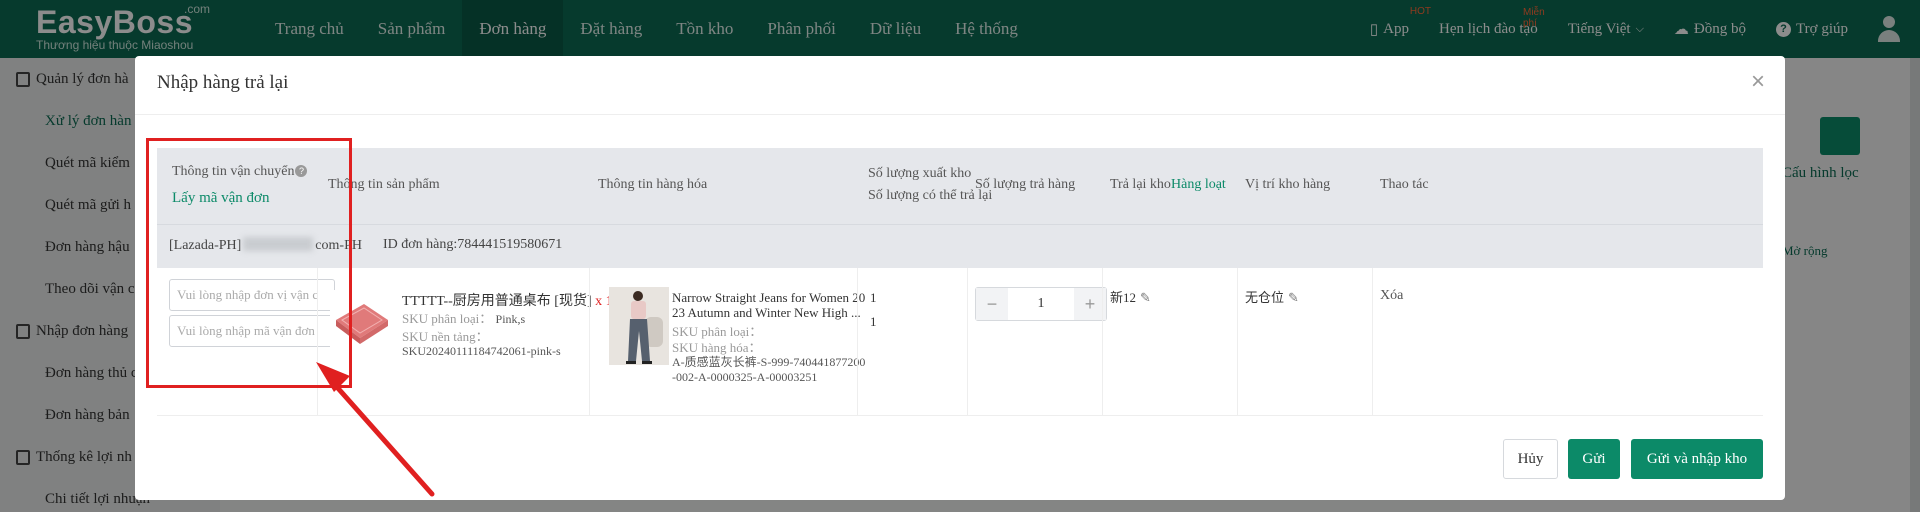  I want to click on goods-sku-line-2: -002-A-0000325-A-00003251, so click(745, 377).